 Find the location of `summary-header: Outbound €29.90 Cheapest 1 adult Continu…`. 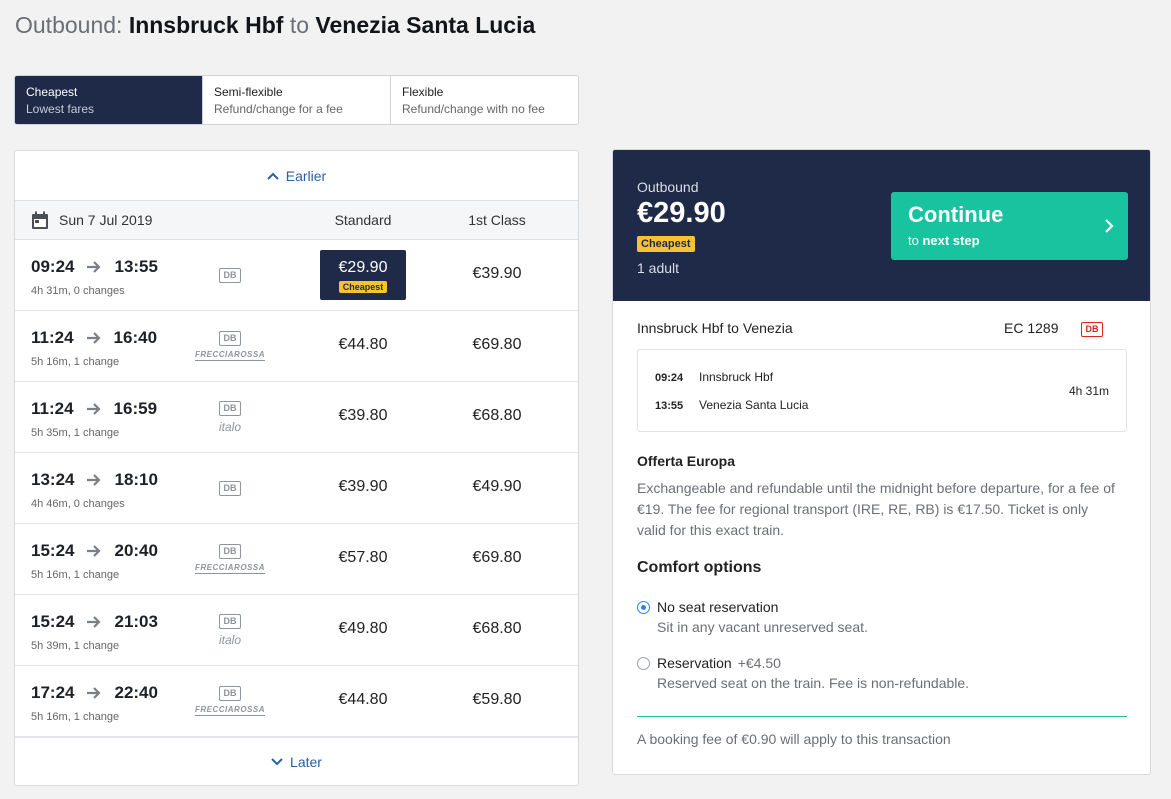

summary-header: Outbound €29.90 Cheapest 1 adult Continu… is located at coordinates (881, 225).